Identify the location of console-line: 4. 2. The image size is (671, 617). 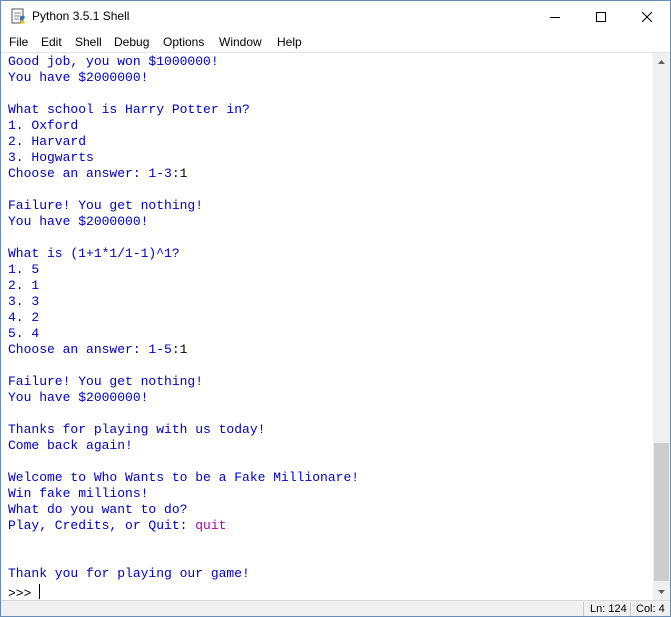
(23, 318).